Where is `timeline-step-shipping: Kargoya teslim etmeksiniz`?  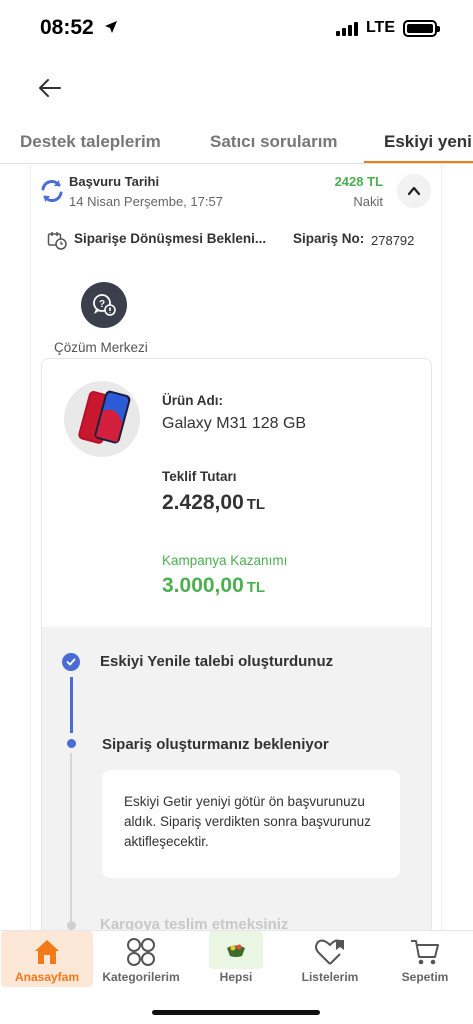 timeline-step-shipping: Kargoya teslim etmeksiniz is located at coordinates (194, 923).